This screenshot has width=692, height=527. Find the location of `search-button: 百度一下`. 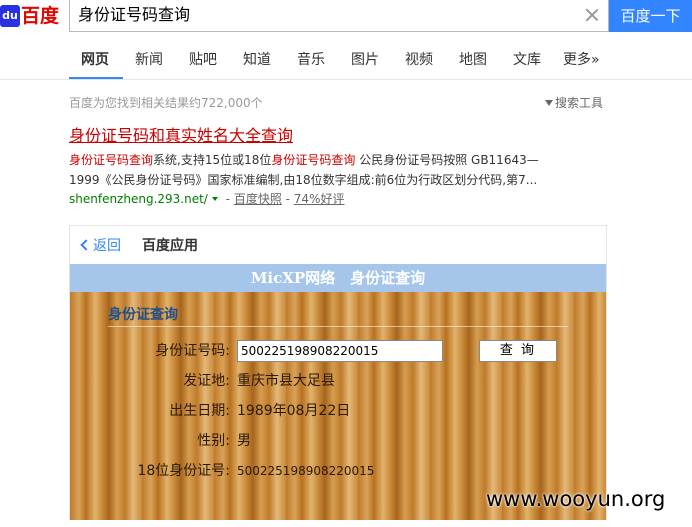

search-button: 百度一下 is located at coordinates (650, 16).